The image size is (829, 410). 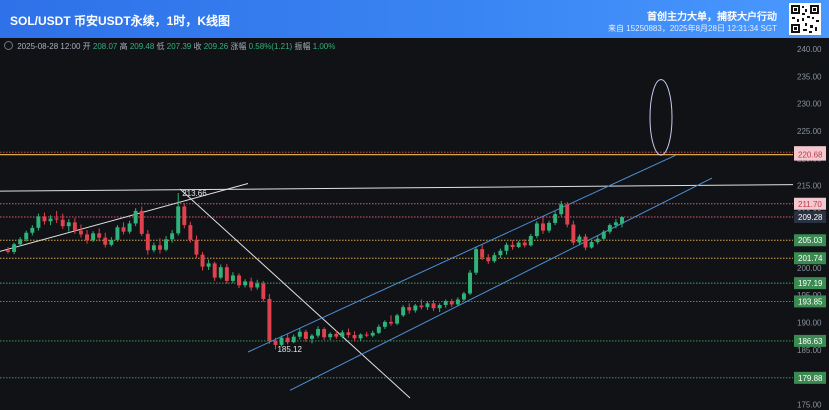 What do you see at coordinates (810, 341) in the screenshot?
I see `price-level-value: 186.63` at bounding box center [810, 341].